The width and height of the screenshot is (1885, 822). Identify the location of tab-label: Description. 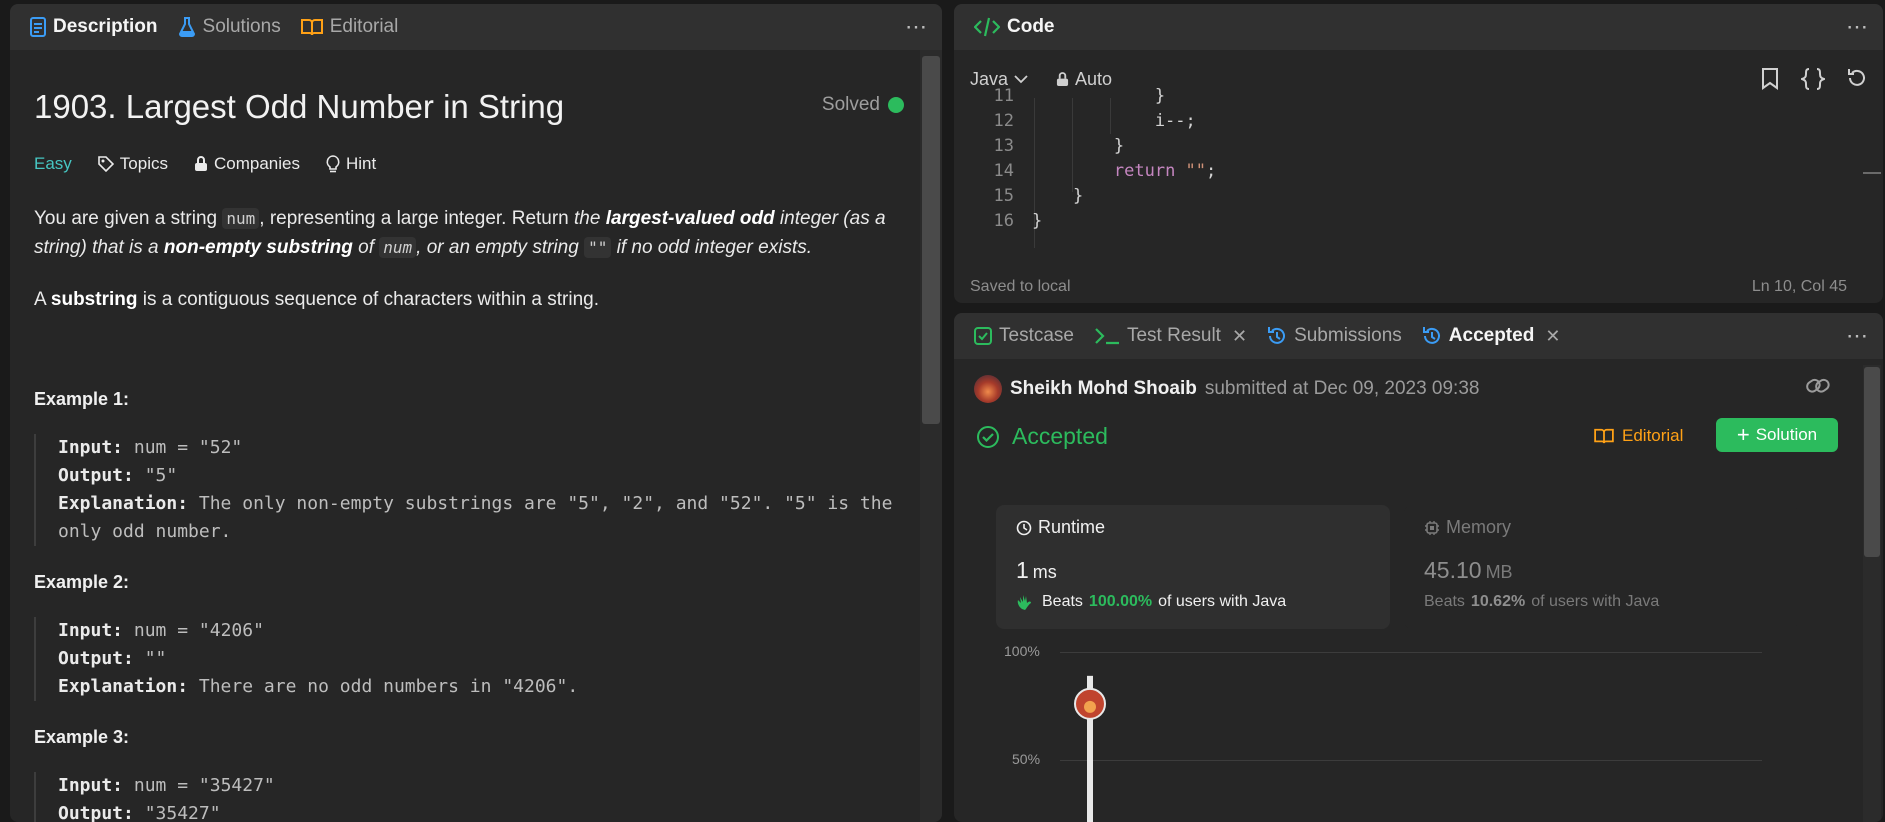
(105, 26).